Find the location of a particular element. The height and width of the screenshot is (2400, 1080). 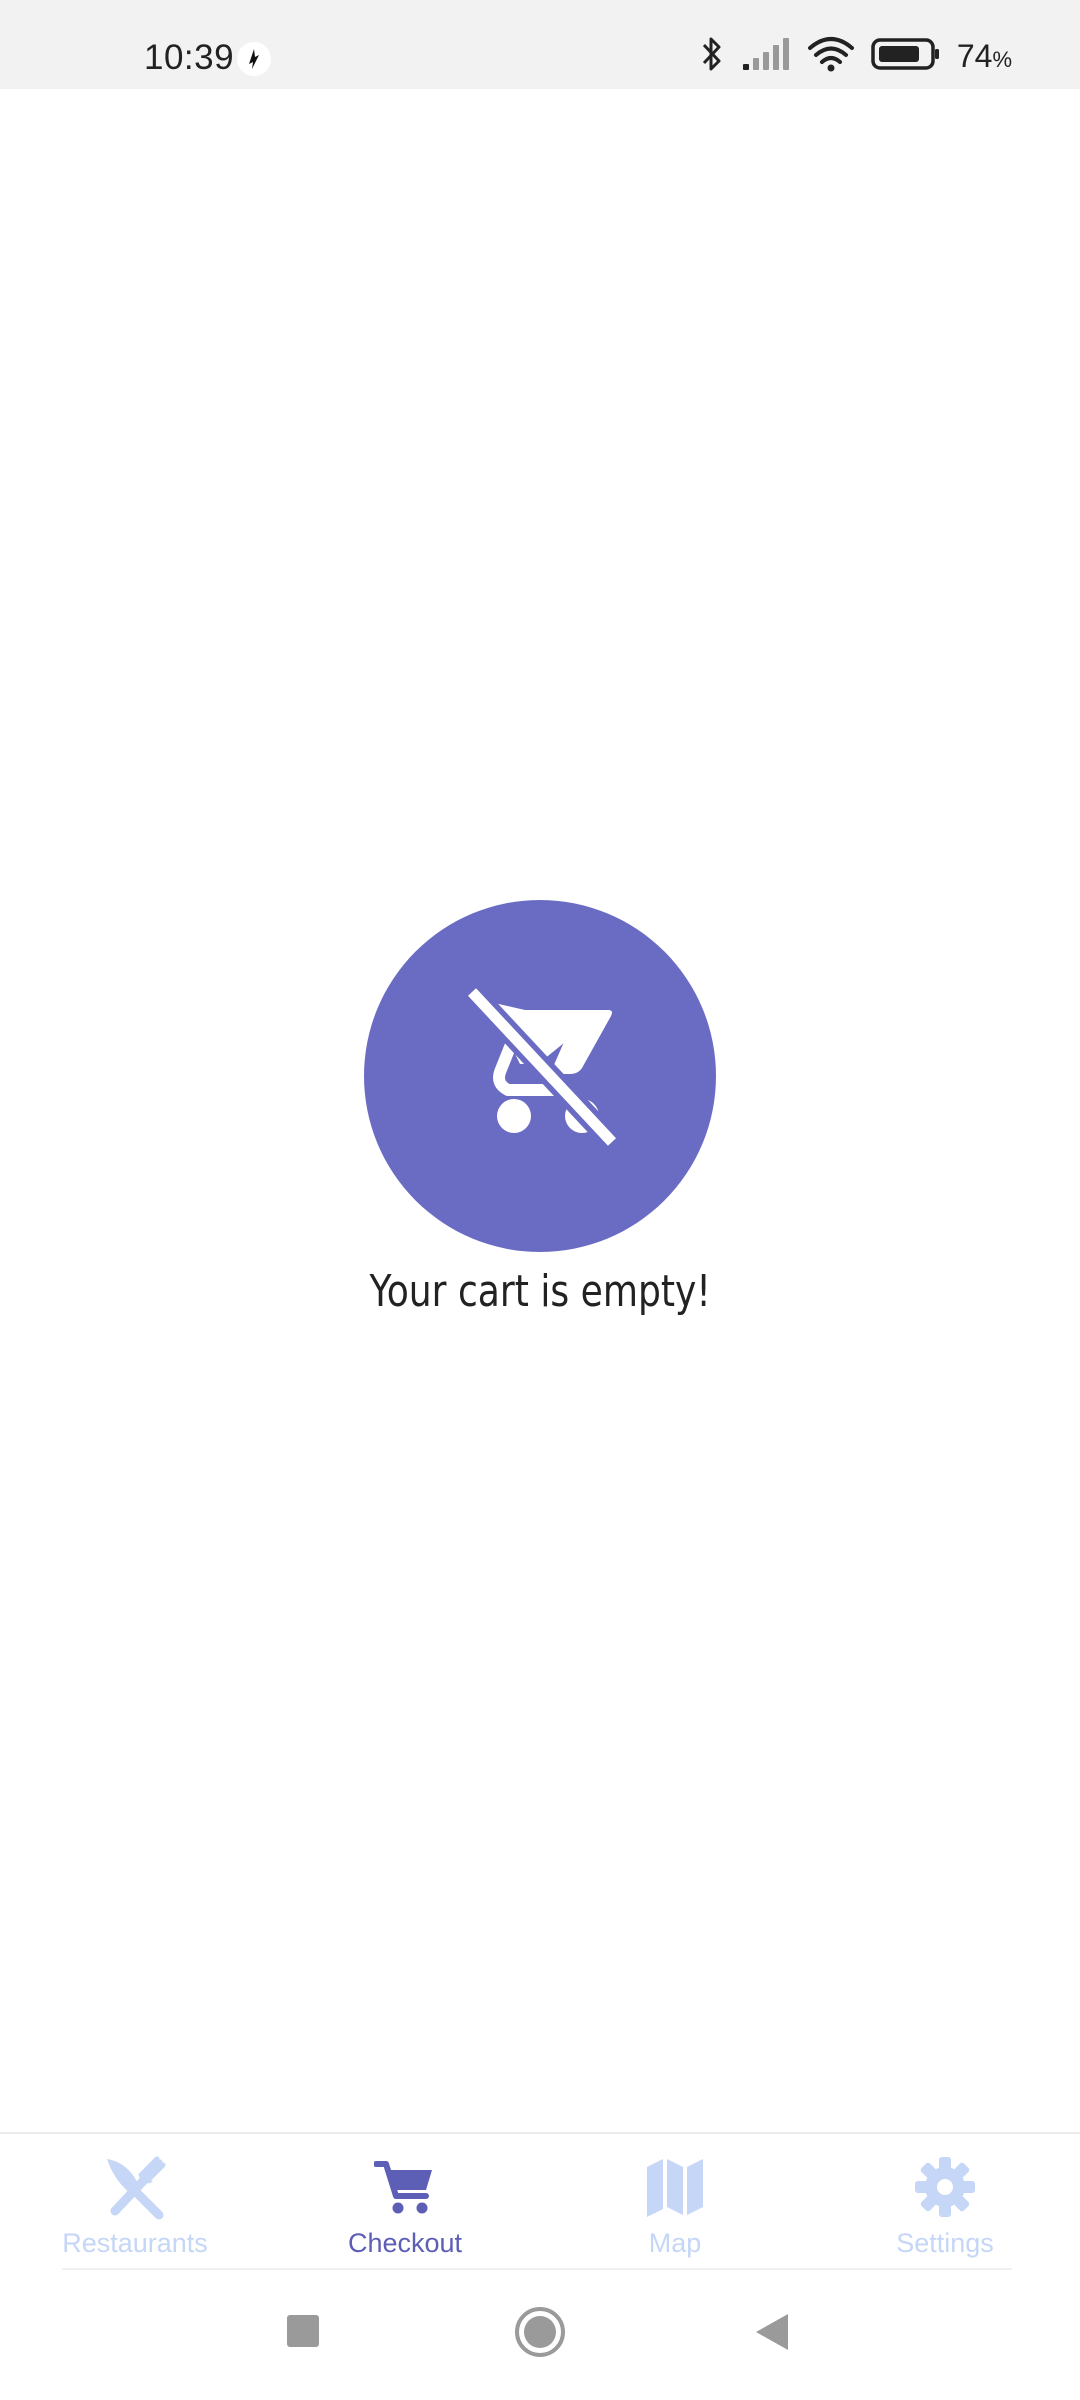

settings-icon is located at coordinates (945, 2187).